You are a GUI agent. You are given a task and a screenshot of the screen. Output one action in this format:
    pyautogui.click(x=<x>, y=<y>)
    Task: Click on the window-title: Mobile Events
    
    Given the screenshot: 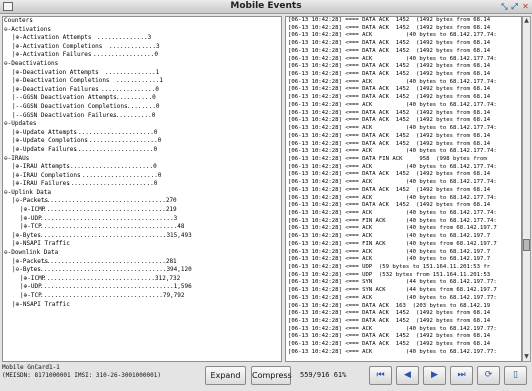 What is the action you would take?
    pyautogui.click(x=266, y=6)
    